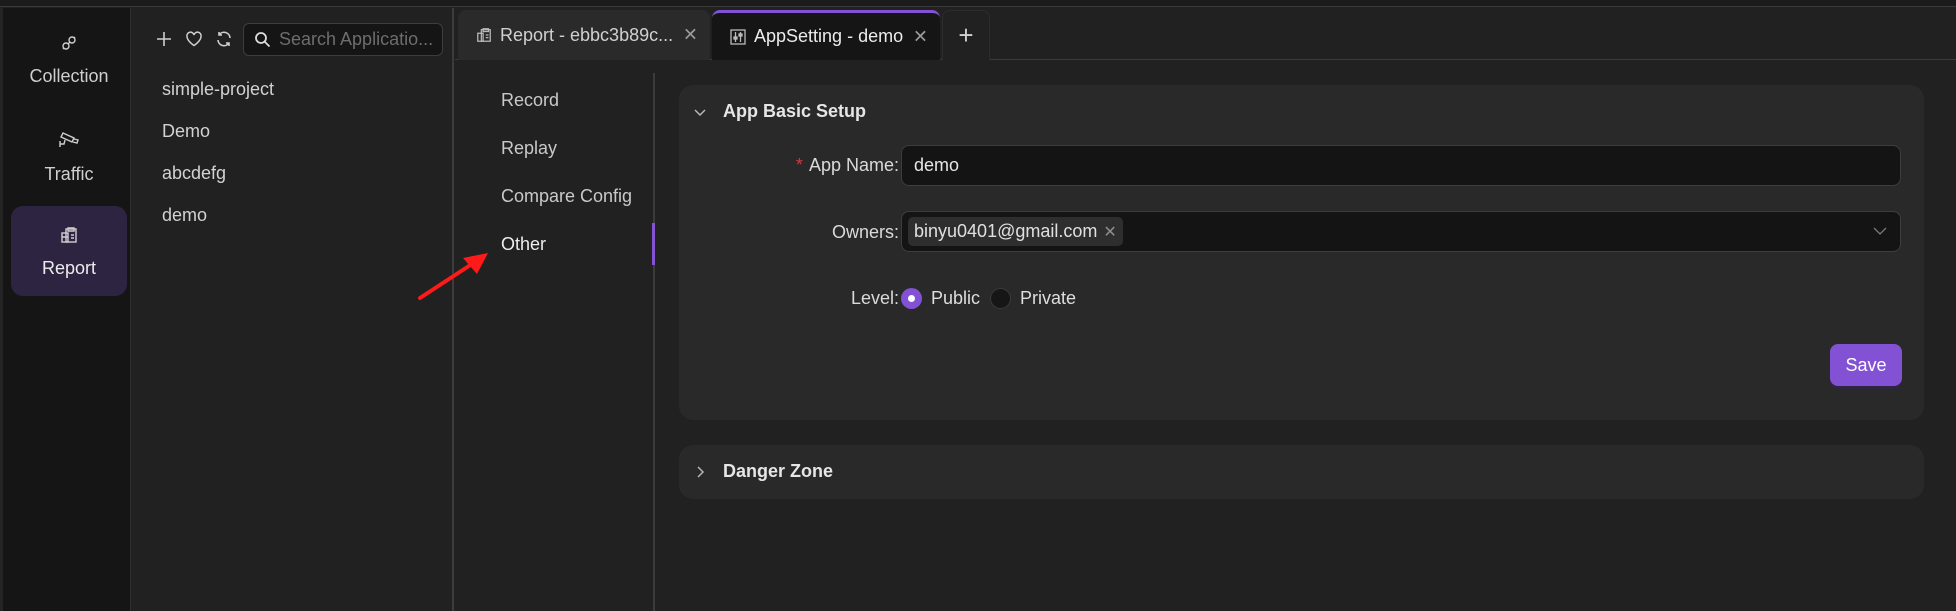  I want to click on app-name-field, so click(1401, 165).